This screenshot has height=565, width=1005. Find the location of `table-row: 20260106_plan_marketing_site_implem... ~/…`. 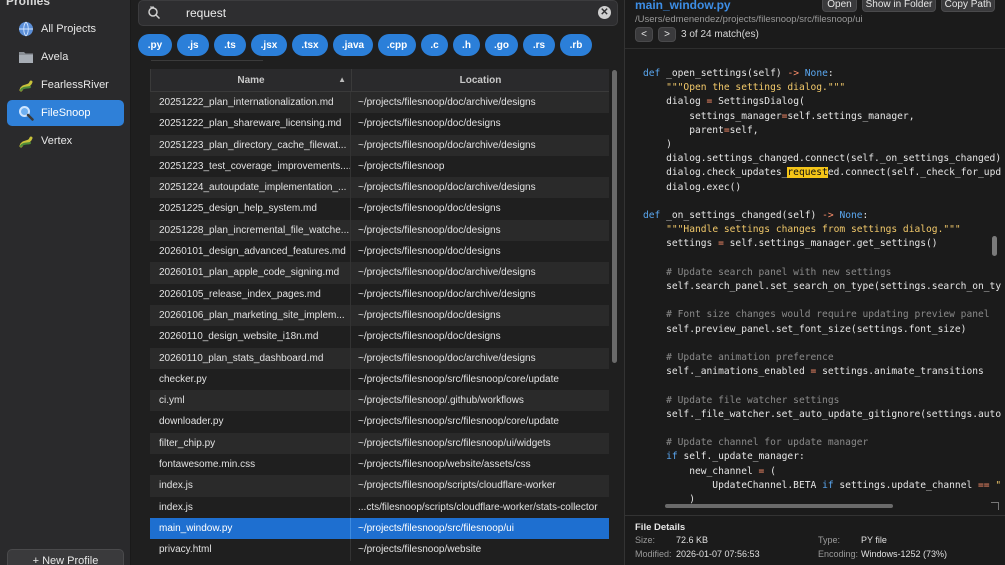

table-row: 20260106_plan_marketing_site_implem... ~/… is located at coordinates (379, 315).